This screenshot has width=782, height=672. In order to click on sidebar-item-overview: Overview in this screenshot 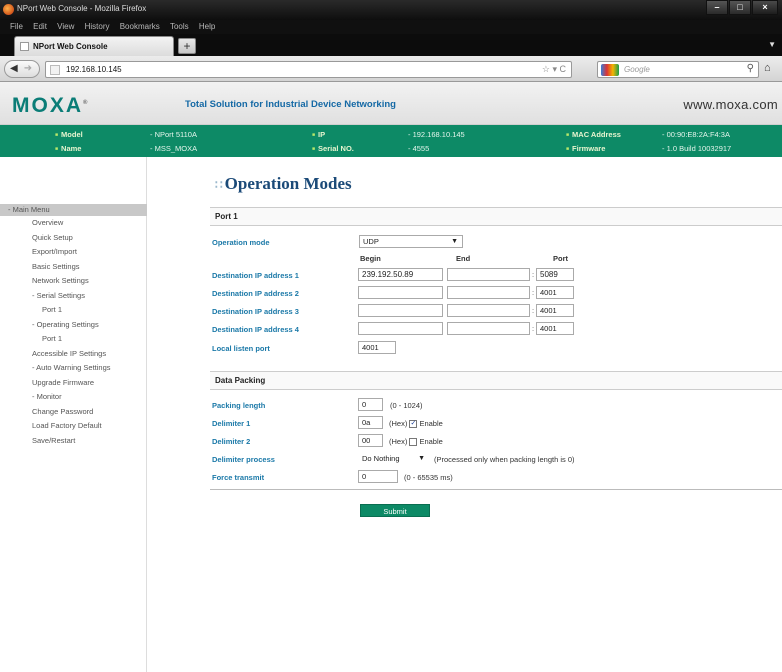, I will do `click(47, 222)`.